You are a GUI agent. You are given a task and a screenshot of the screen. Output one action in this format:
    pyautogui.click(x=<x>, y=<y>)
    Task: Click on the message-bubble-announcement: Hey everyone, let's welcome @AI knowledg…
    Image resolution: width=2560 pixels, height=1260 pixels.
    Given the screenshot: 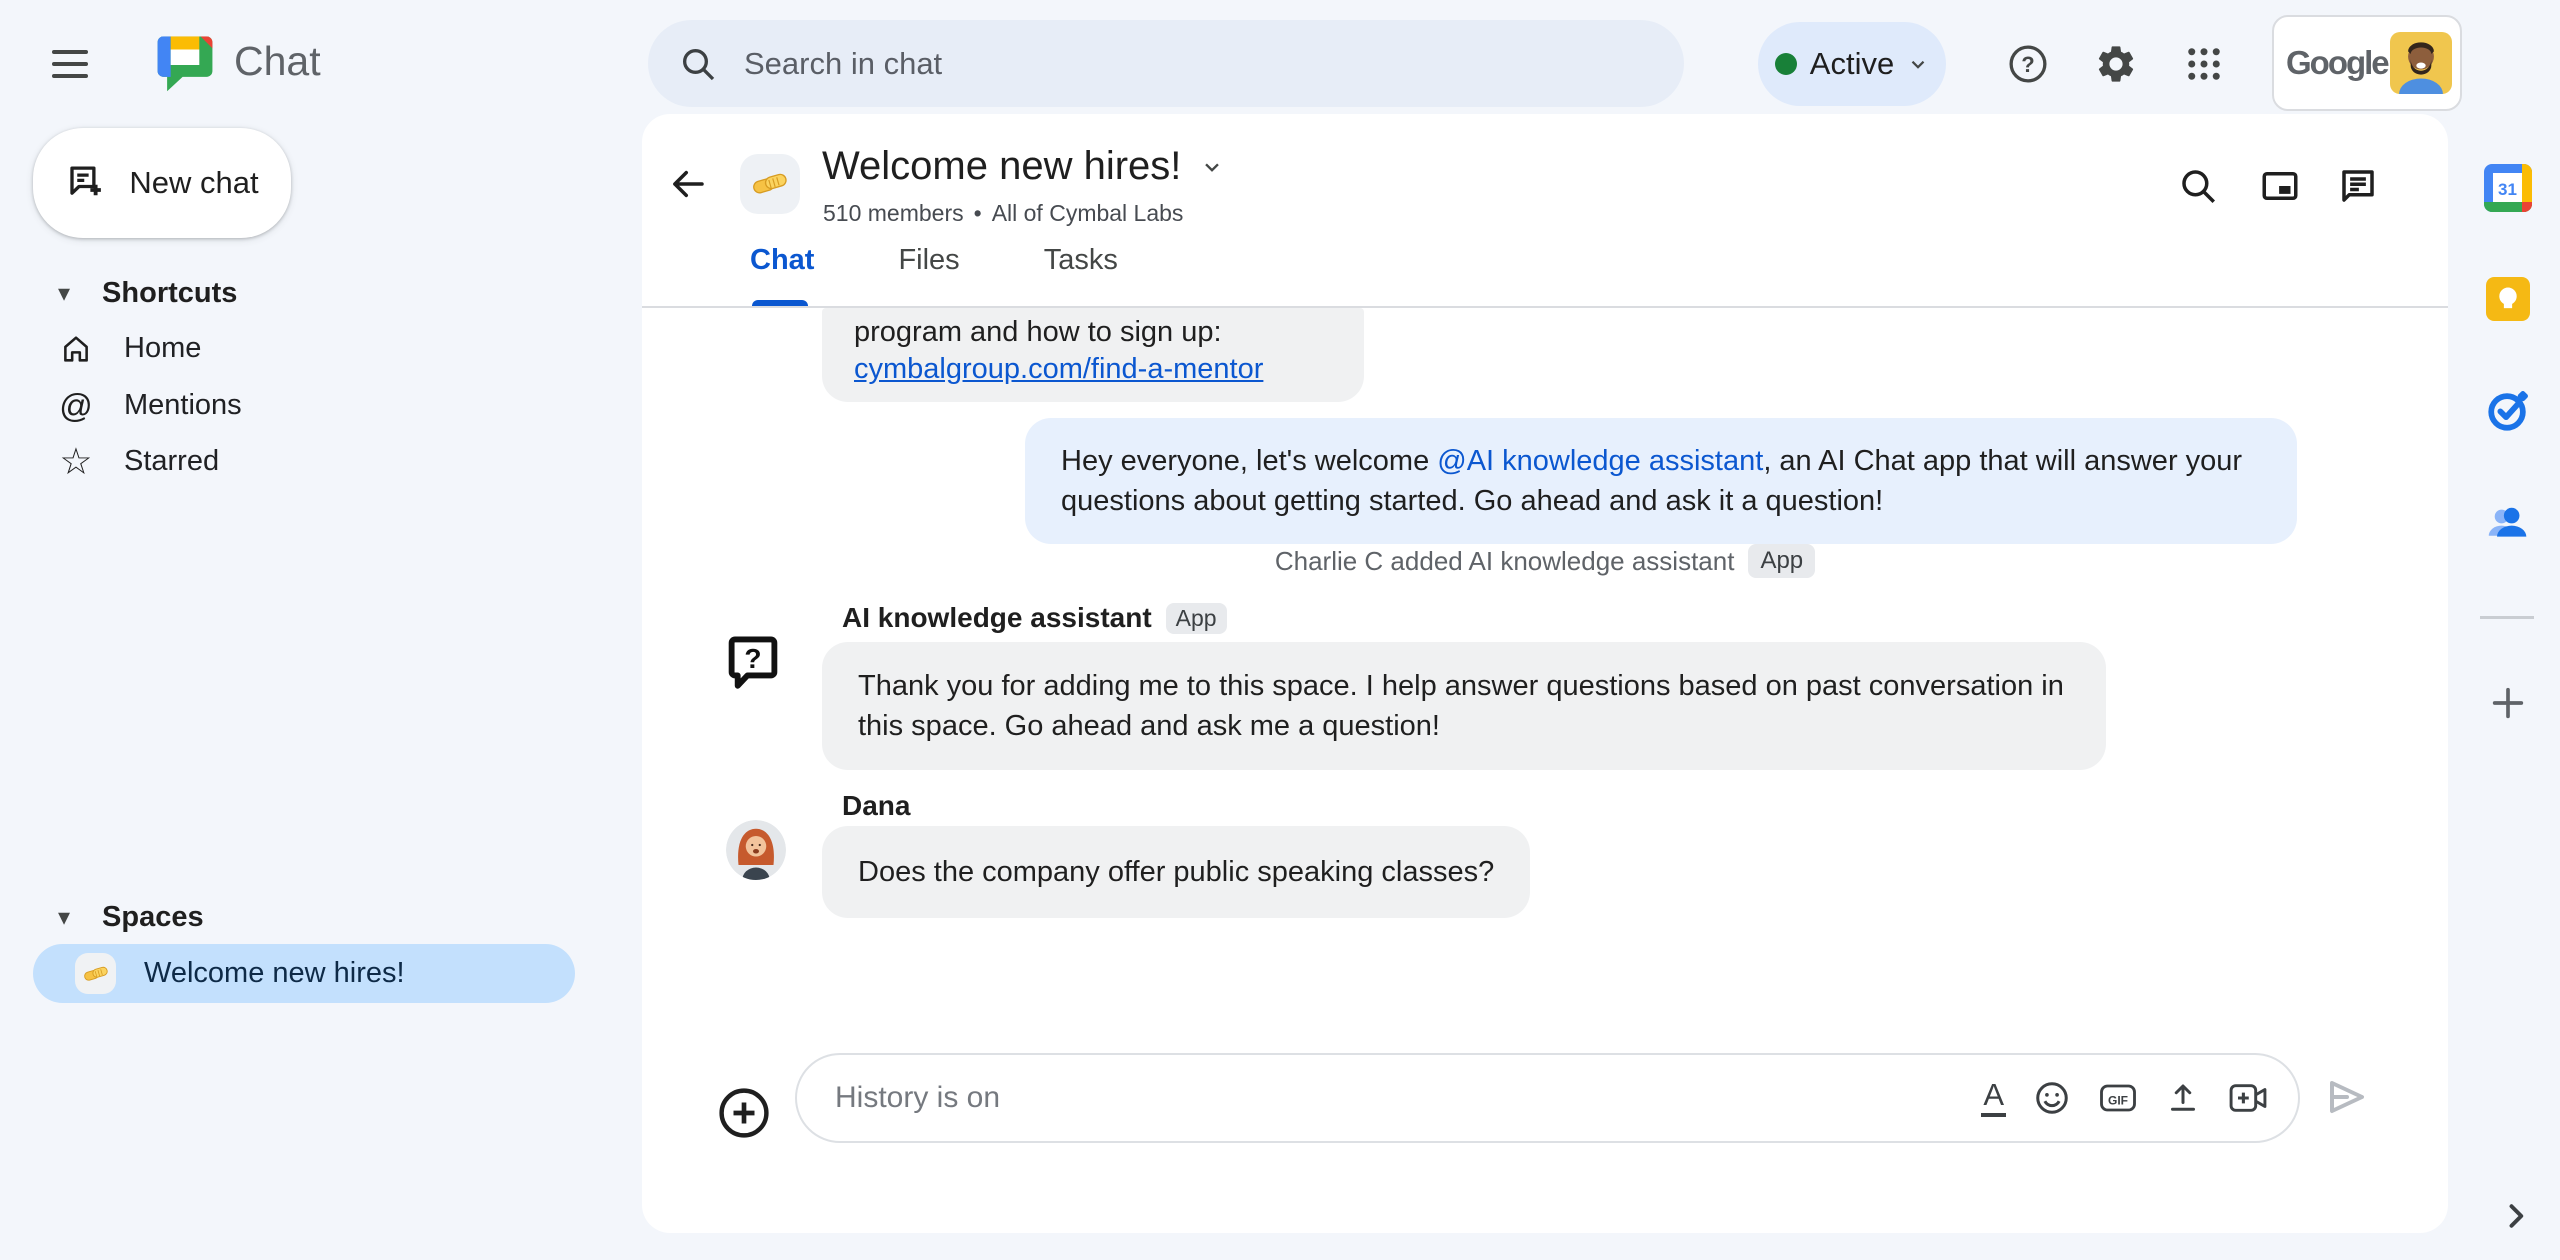 What is the action you would take?
    pyautogui.click(x=1661, y=481)
    